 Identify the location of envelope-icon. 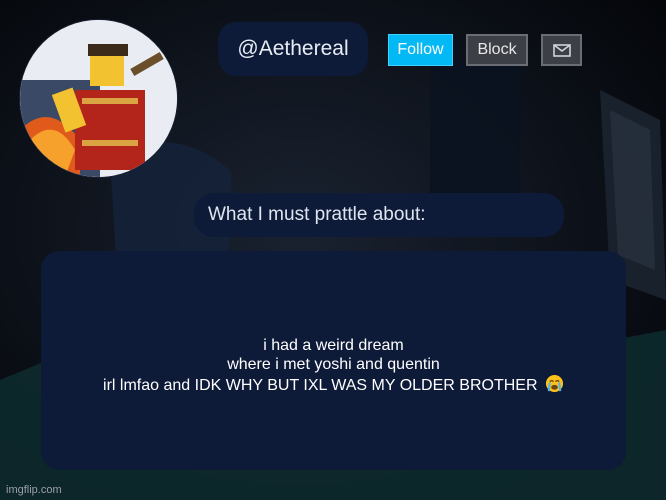
(561, 50).